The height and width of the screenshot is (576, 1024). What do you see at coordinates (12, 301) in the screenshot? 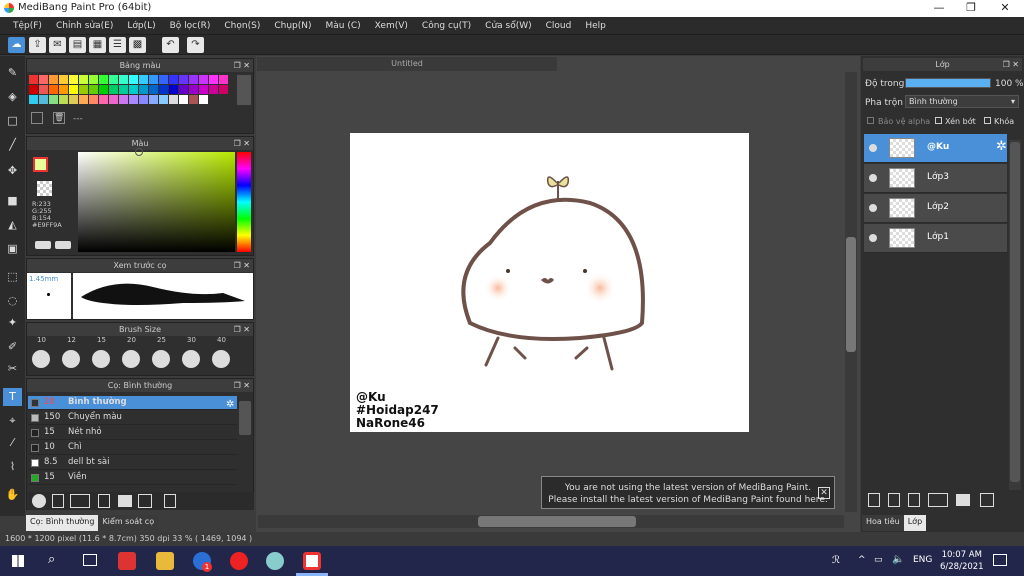
I see `lasso-tool-icon: ◌` at bounding box center [12, 301].